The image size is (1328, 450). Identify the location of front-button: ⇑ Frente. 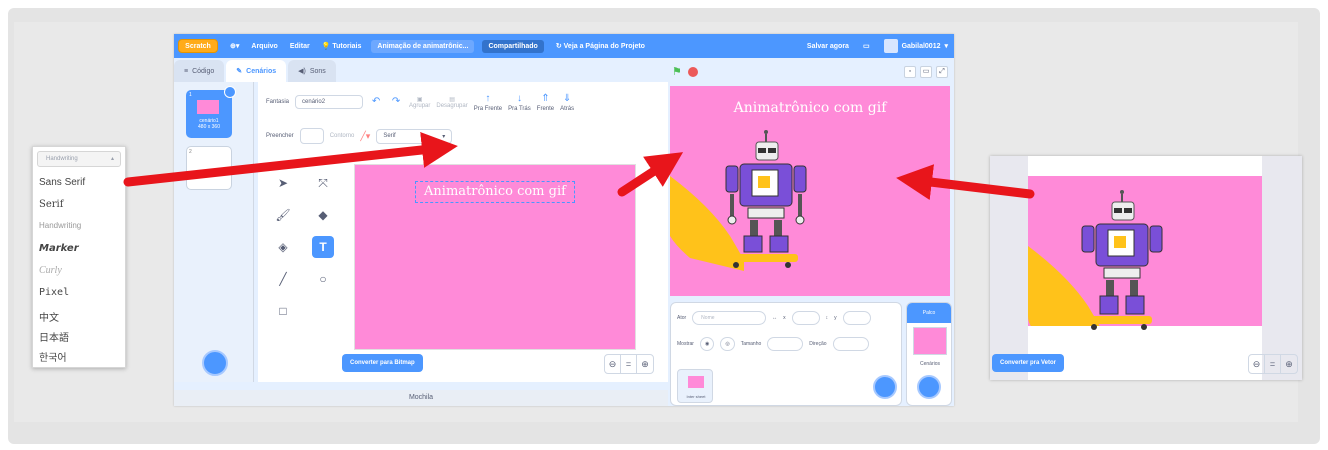
(545, 102).